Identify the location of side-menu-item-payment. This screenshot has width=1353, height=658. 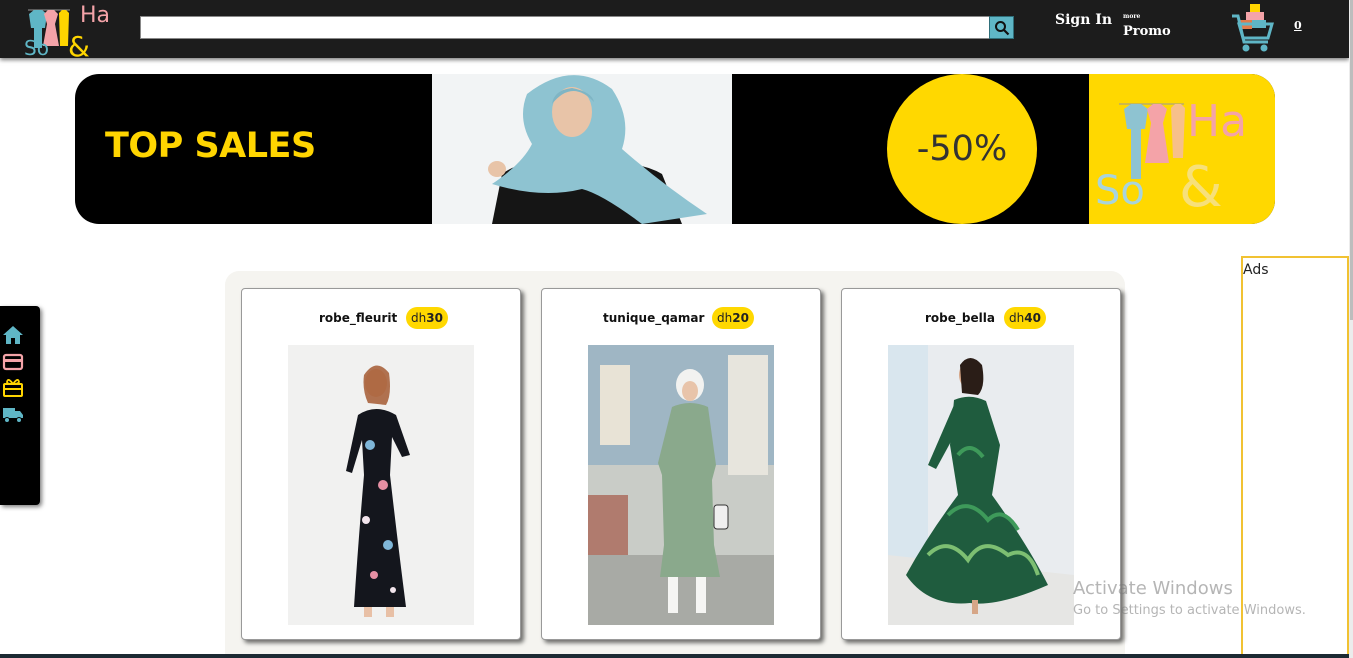
(13, 362).